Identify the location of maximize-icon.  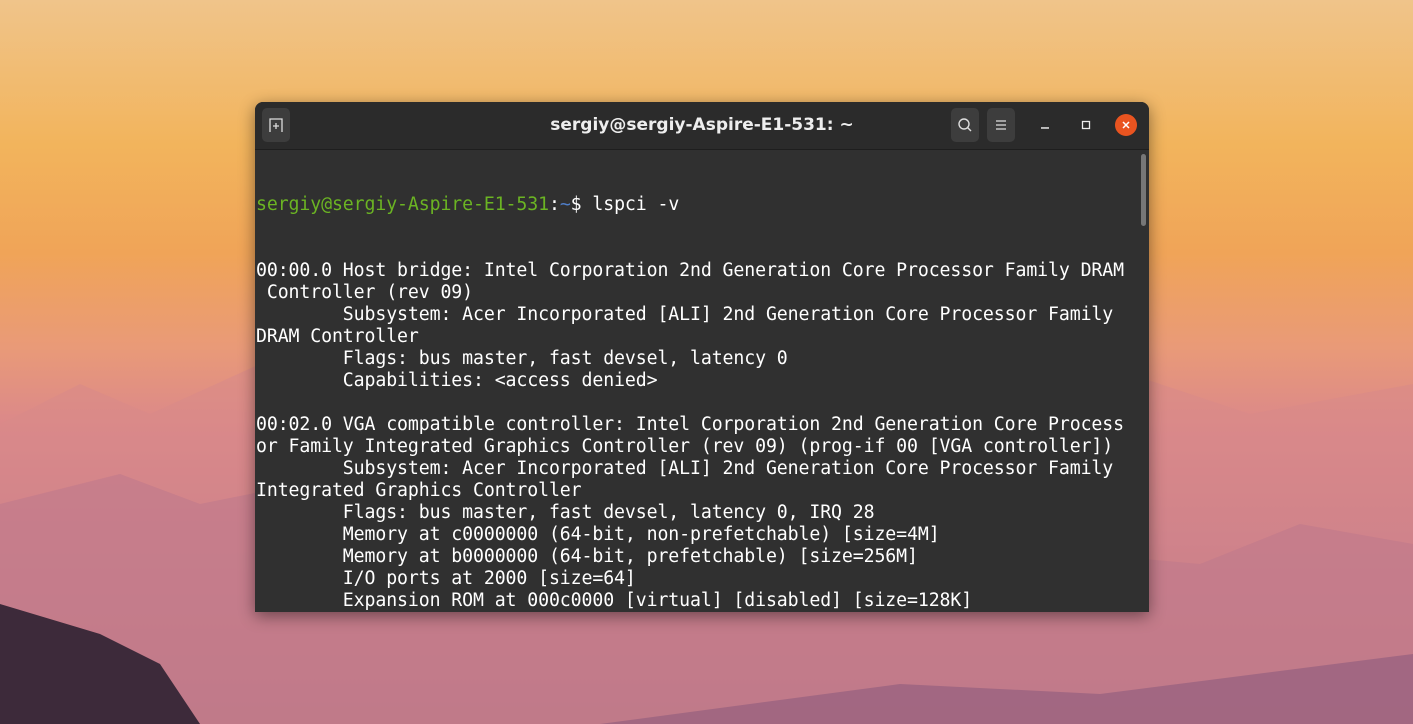
(1086, 125).